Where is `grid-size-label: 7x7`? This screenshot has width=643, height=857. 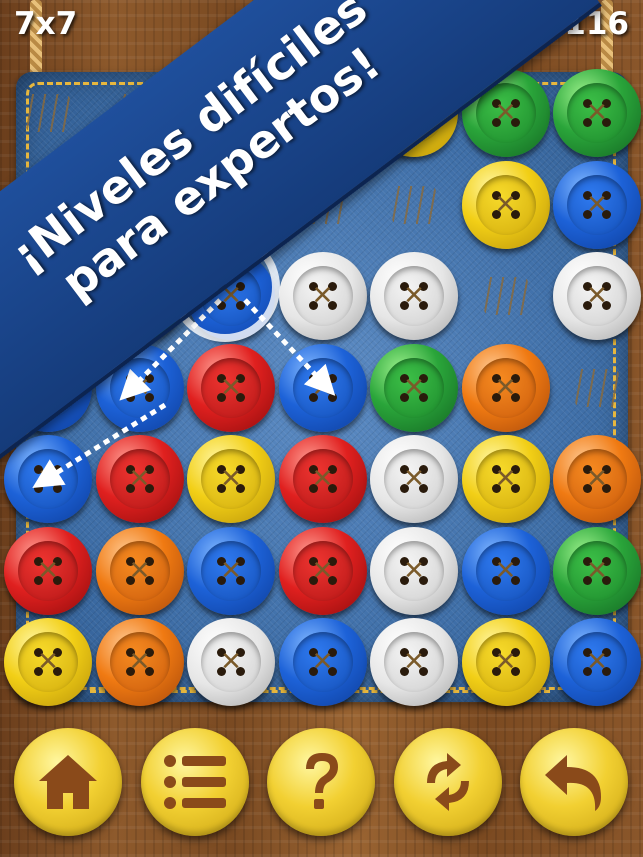 grid-size-label: 7x7 is located at coordinates (46, 24).